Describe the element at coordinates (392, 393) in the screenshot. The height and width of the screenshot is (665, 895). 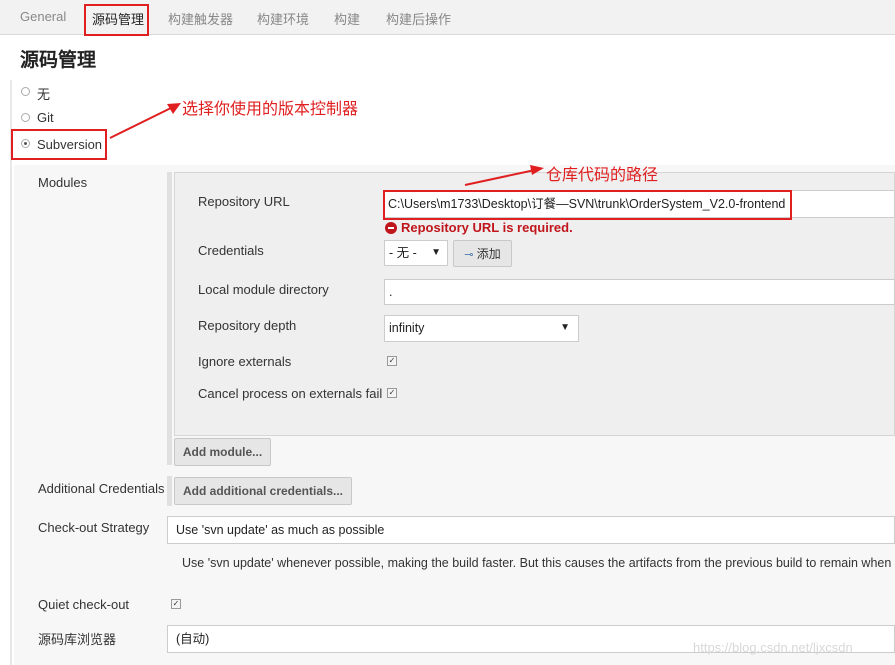
I see `cancel-process-checkbox: ✓` at that location.